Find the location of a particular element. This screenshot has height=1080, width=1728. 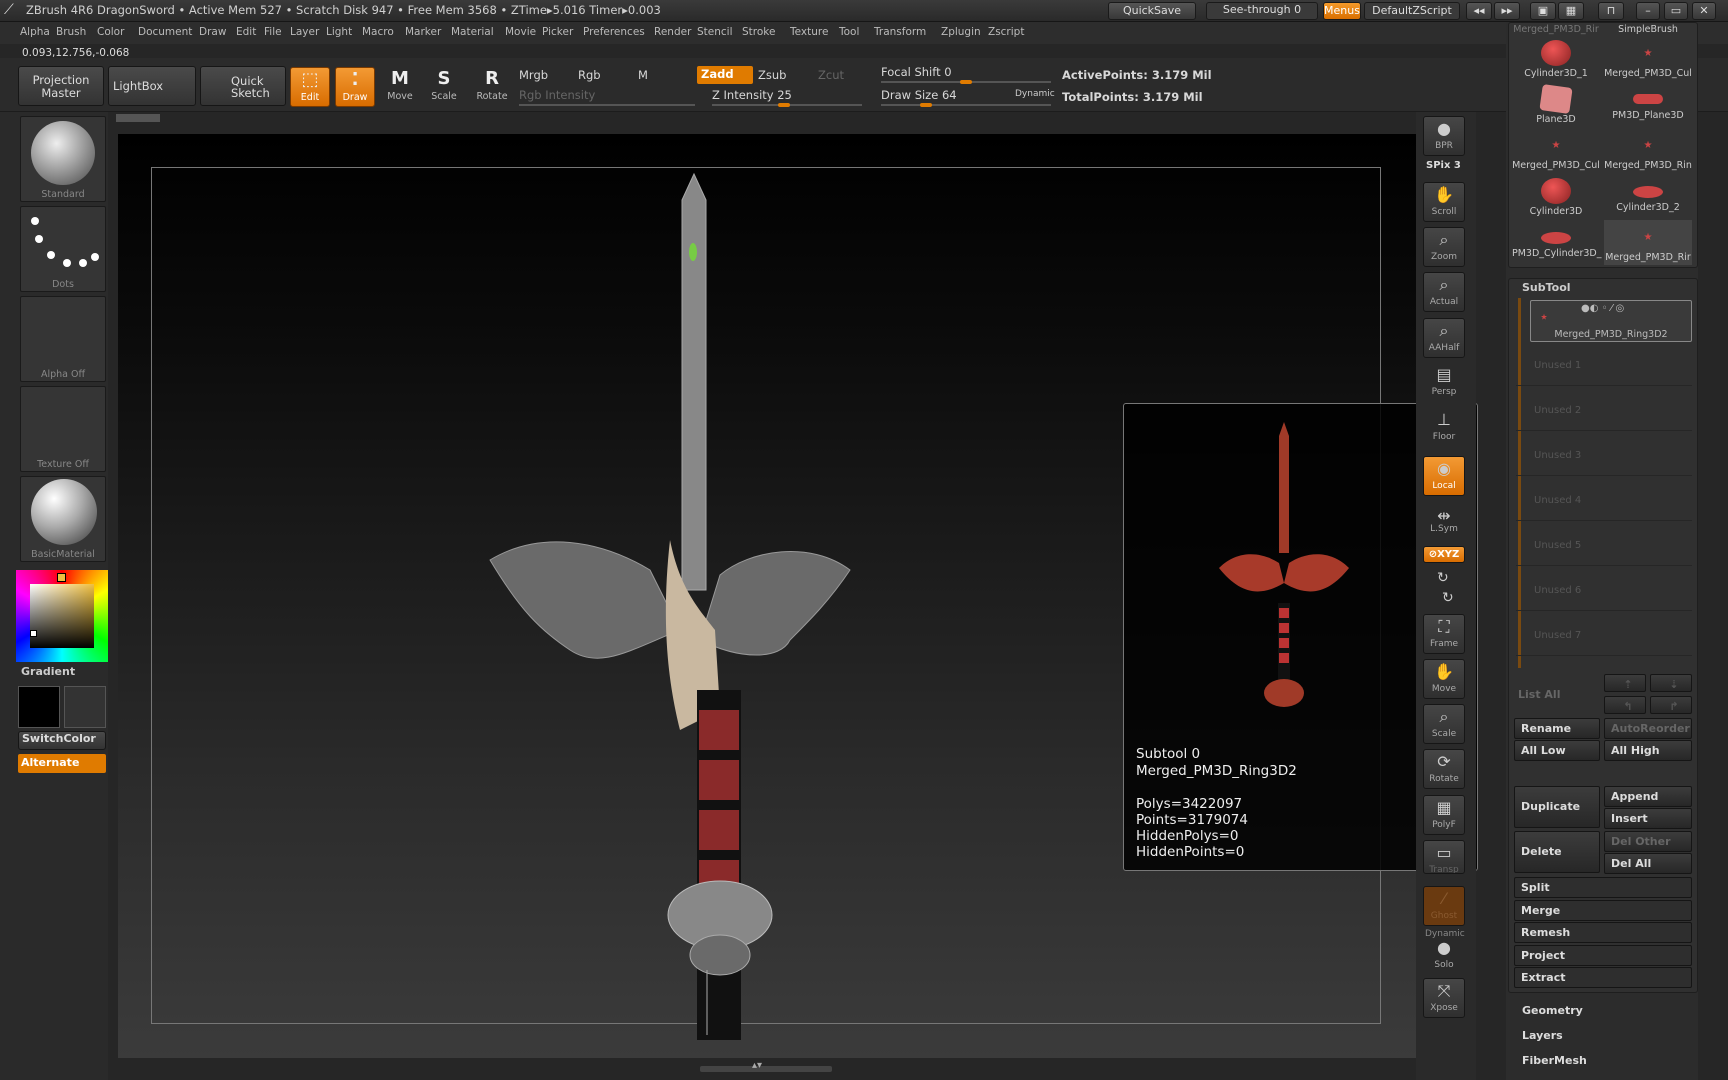

zcut-button: Zcut is located at coordinates (831, 75).